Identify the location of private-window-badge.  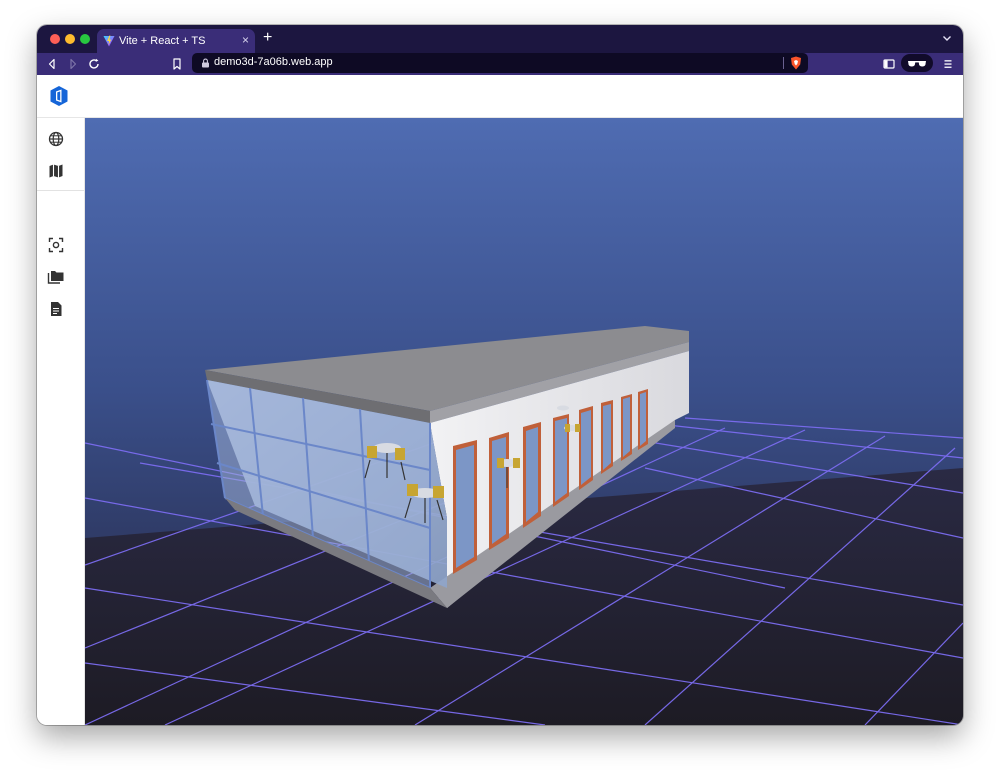
(917, 63).